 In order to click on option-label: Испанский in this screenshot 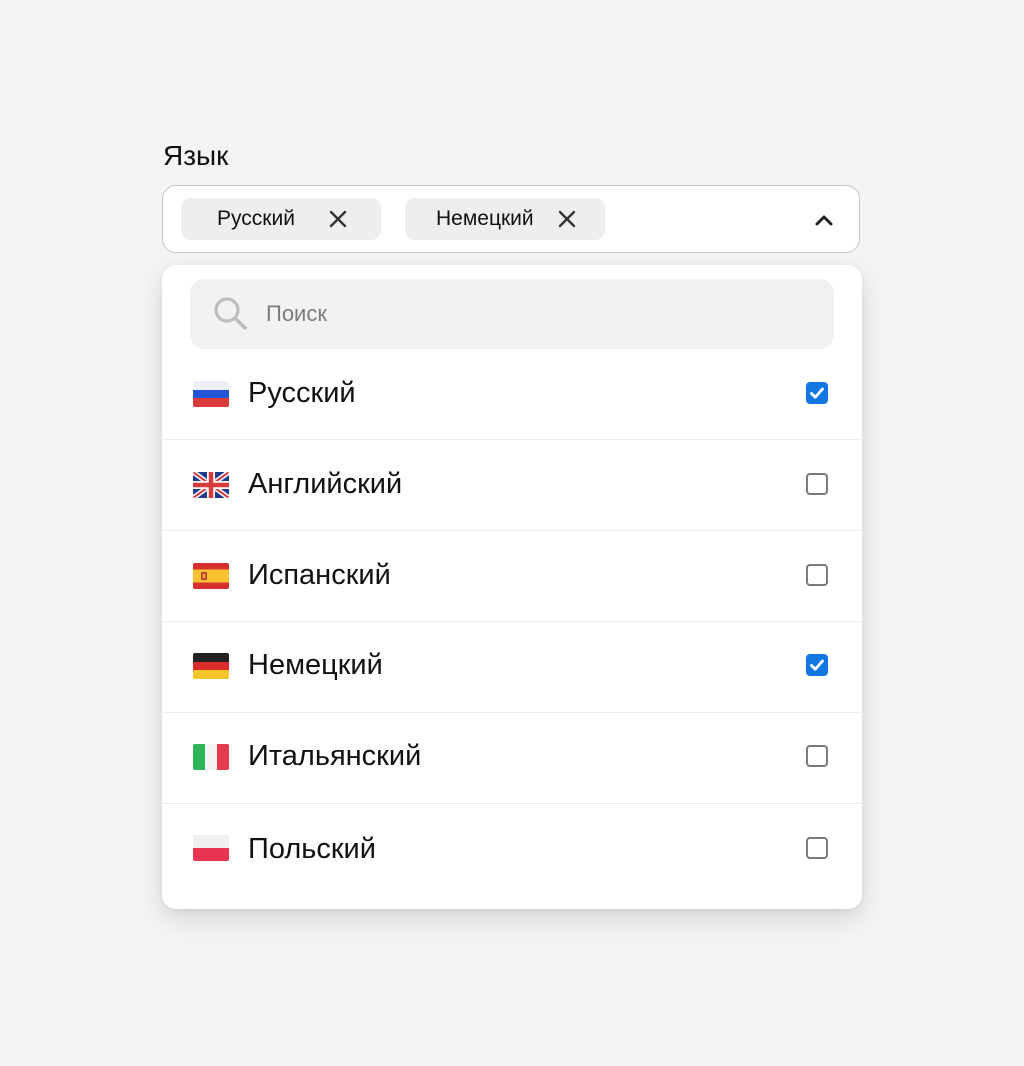, I will do `click(319, 575)`.